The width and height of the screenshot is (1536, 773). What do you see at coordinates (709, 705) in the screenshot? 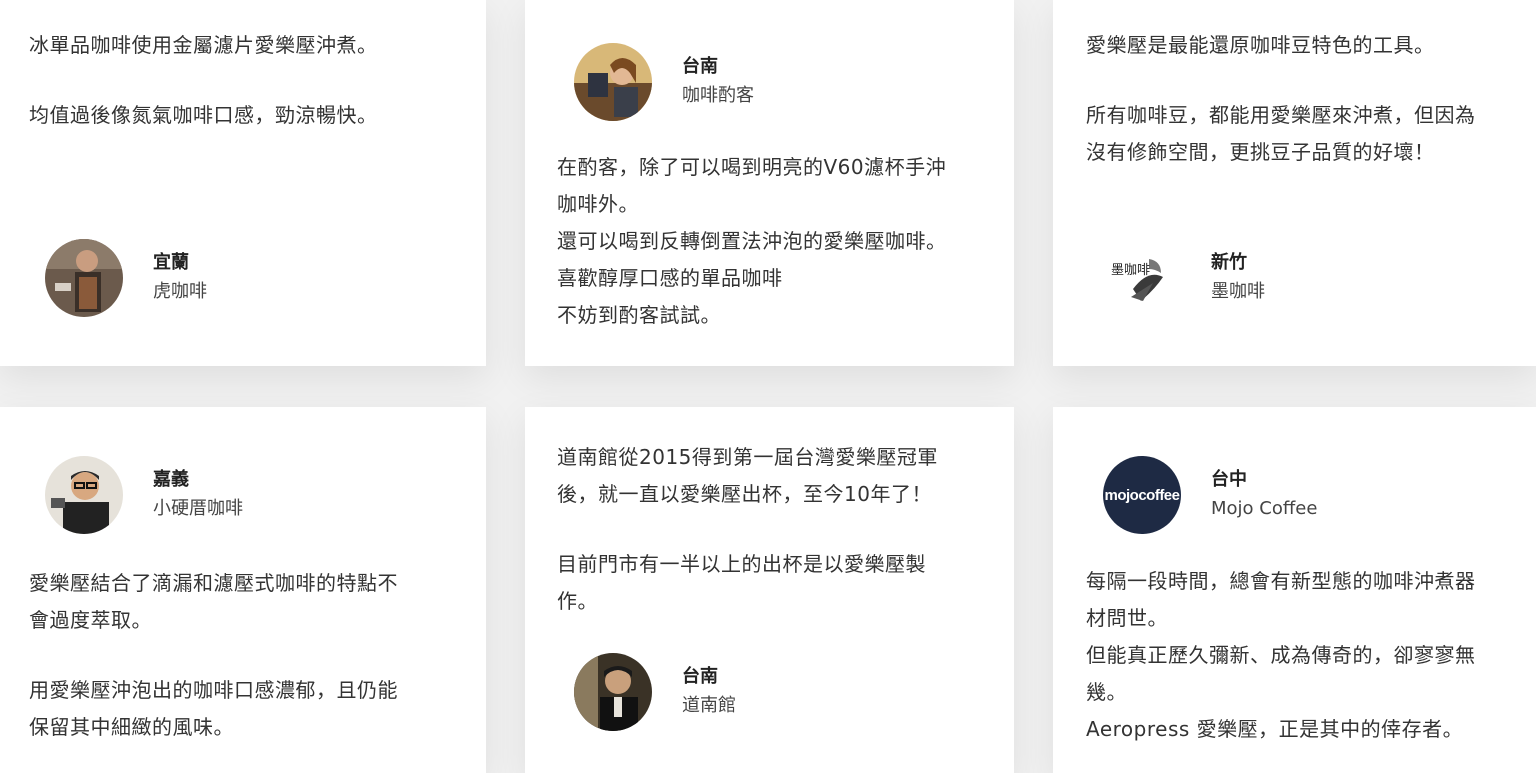
I see `author-shop: 道南館` at bounding box center [709, 705].